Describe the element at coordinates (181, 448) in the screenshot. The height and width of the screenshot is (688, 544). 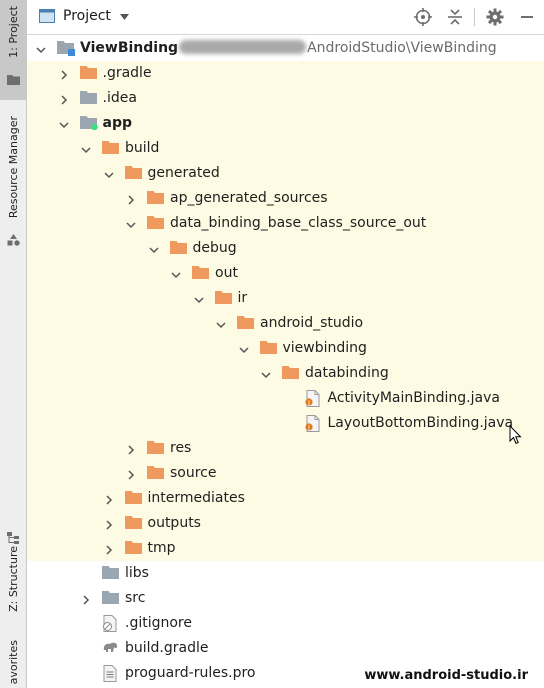
I see `tree-item-label: res` at that location.